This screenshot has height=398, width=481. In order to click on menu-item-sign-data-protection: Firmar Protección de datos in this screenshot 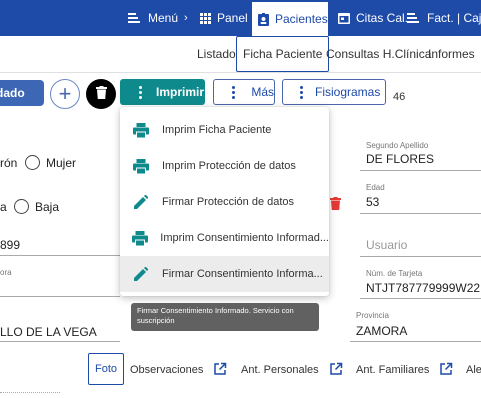, I will do `click(224, 202)`.